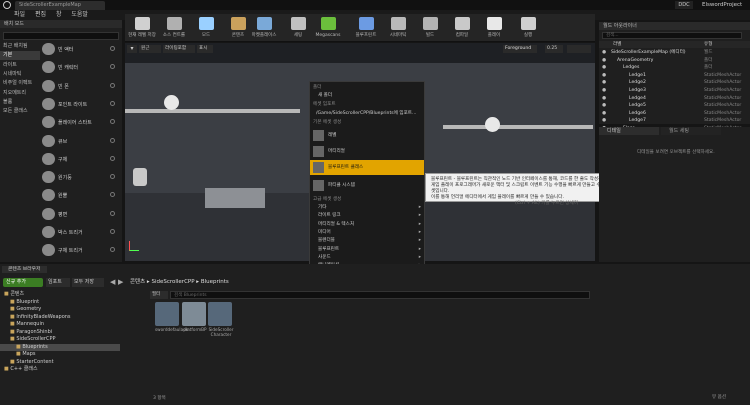  I want to click on perspective-button: 원근, so click(150, 49).